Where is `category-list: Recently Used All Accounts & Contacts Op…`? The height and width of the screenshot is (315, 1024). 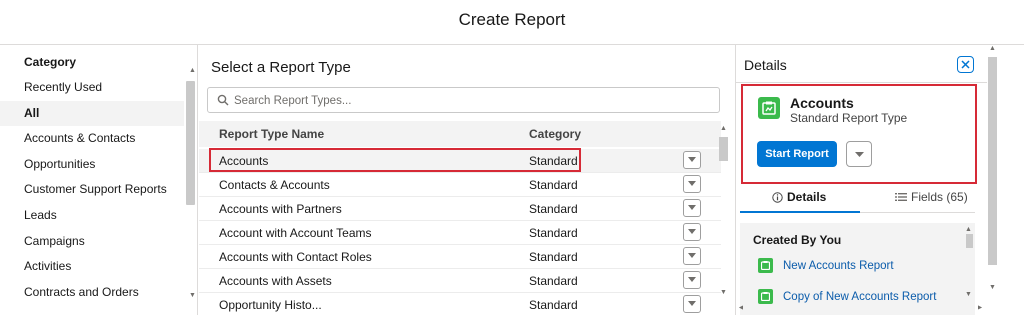 category-list: Recently Used All Accounts & Contacts Op… is located at coordinates (92, 190).